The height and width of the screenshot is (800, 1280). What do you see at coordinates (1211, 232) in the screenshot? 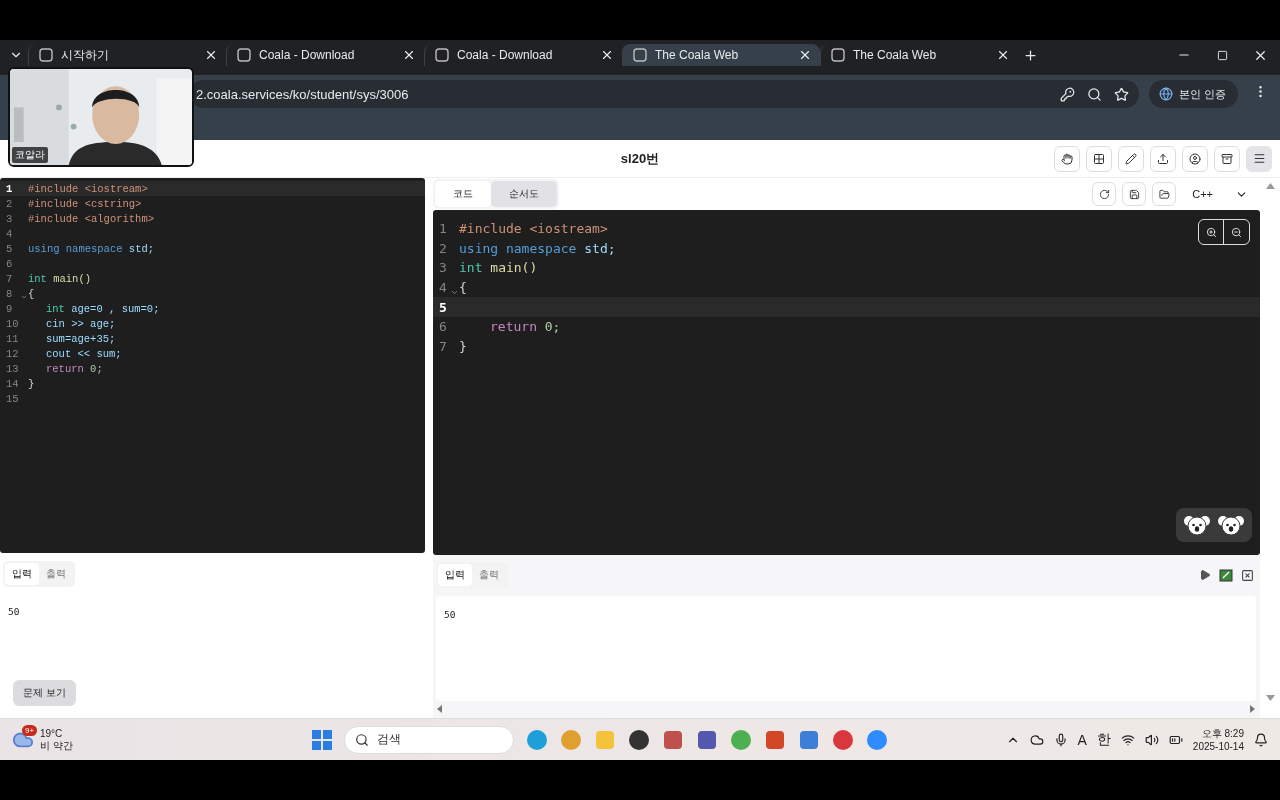
I see `zoom-in-icon` at bounding box center [1211, 232].